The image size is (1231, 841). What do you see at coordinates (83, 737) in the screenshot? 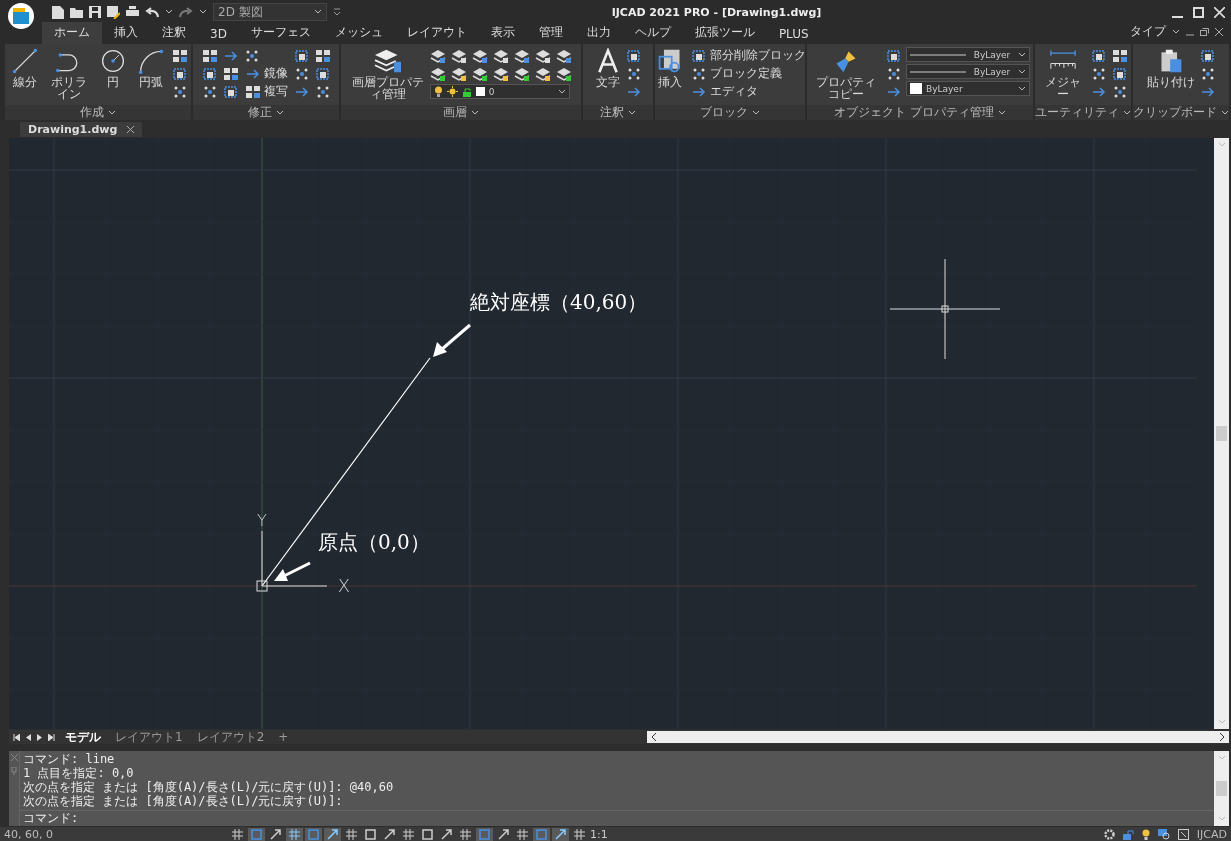
I see `layout-tab: モデル` at bounding box center [83, 737].